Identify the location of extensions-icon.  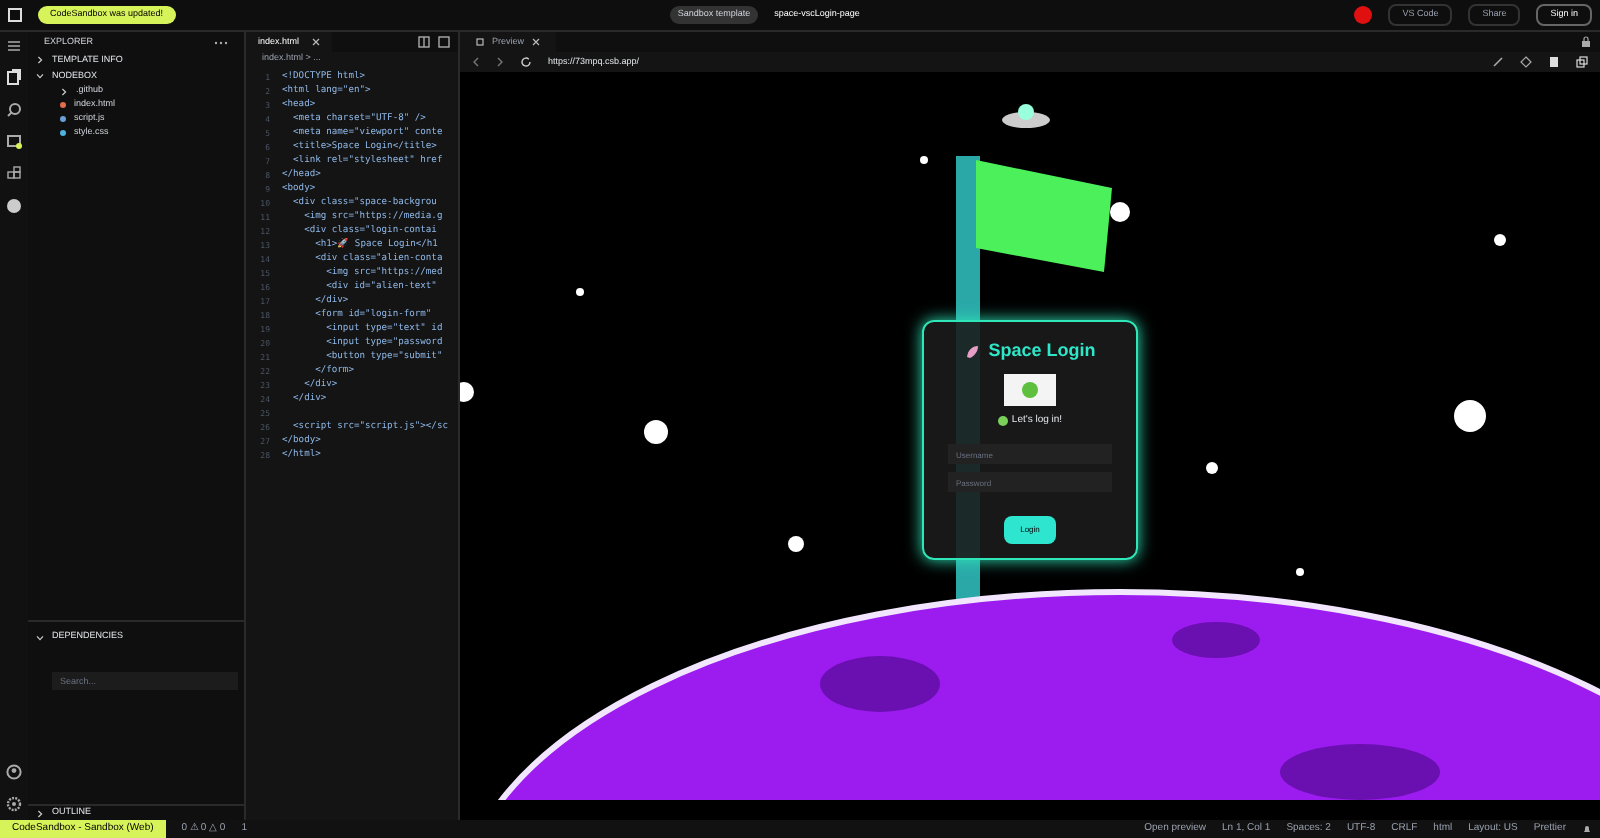
(14, 174).